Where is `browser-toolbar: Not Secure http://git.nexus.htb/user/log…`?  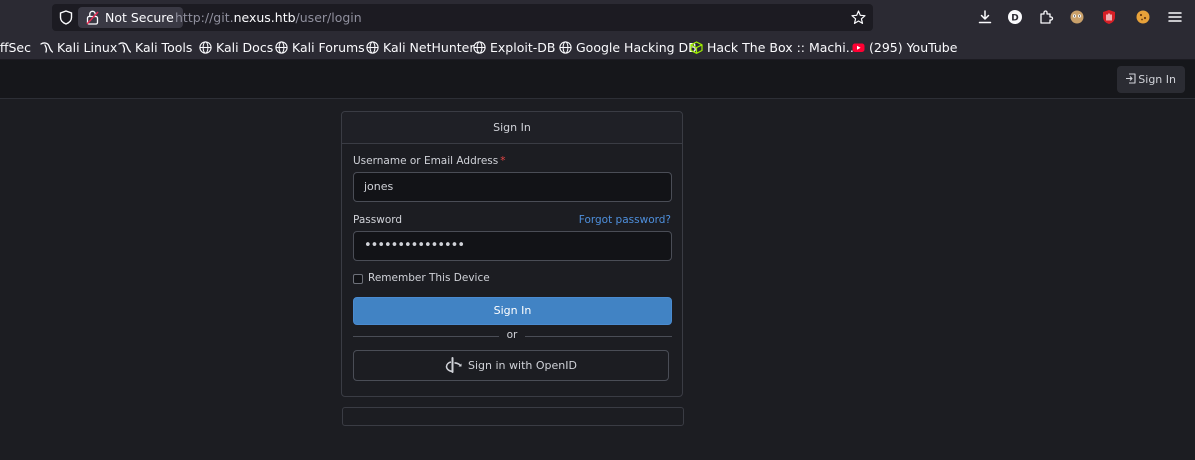 browser-toolbar: Not Secure http://git.nexus.htb/user/log… is located at coordinates (597, 17).